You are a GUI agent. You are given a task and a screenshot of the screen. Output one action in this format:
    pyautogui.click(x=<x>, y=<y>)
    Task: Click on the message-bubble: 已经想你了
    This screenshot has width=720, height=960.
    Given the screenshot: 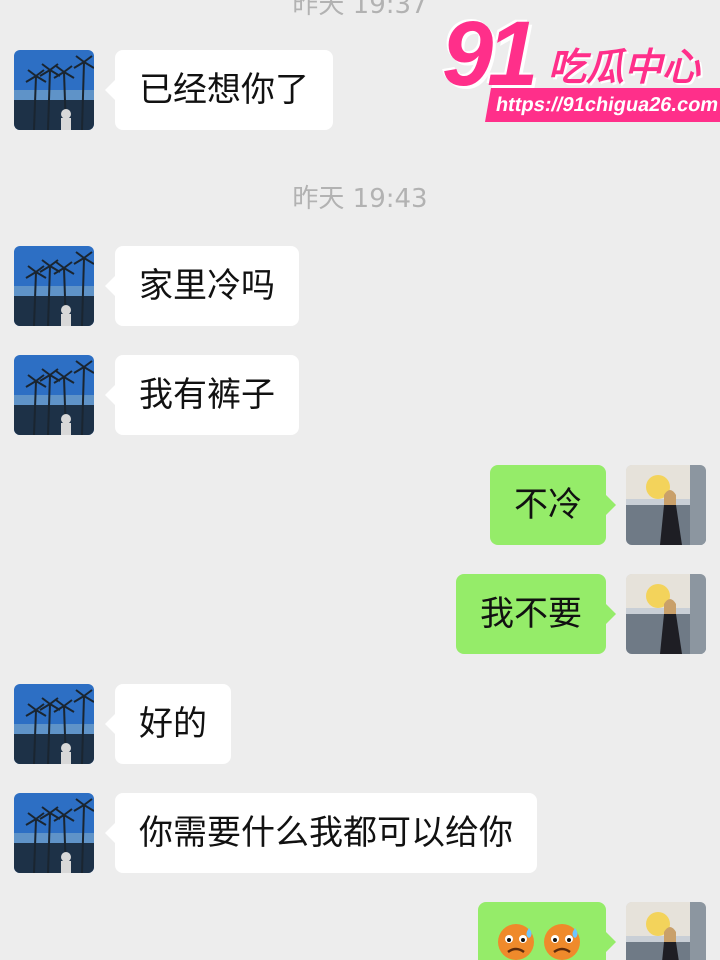 What is the action you would take?
    pyautogui.click(x=219, y=90)
    